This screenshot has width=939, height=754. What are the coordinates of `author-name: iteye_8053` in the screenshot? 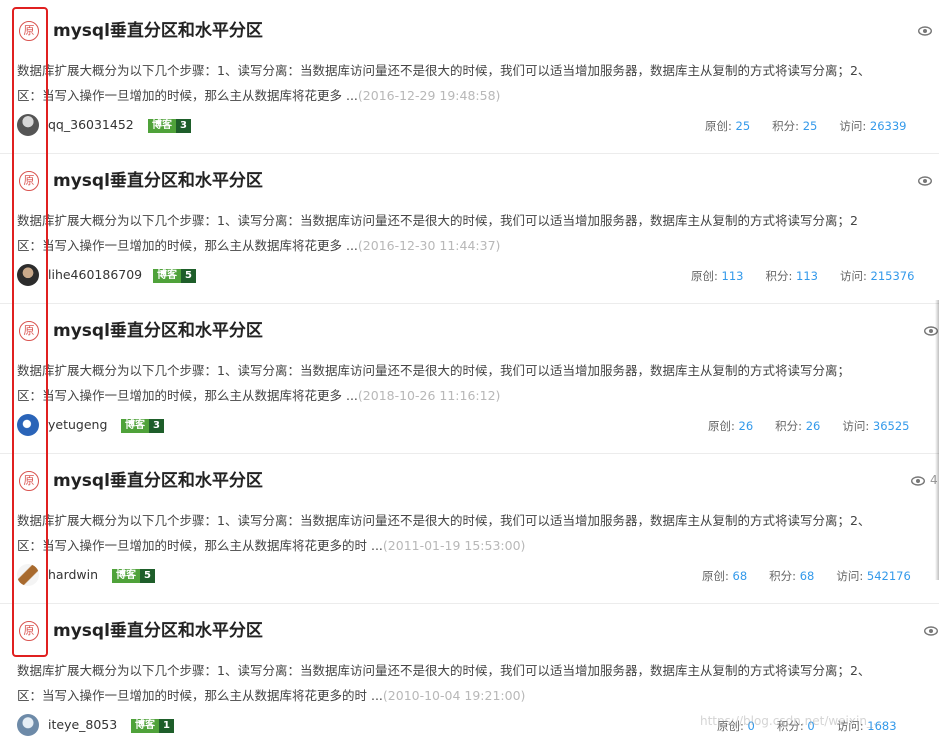 It's located at (82, 724).